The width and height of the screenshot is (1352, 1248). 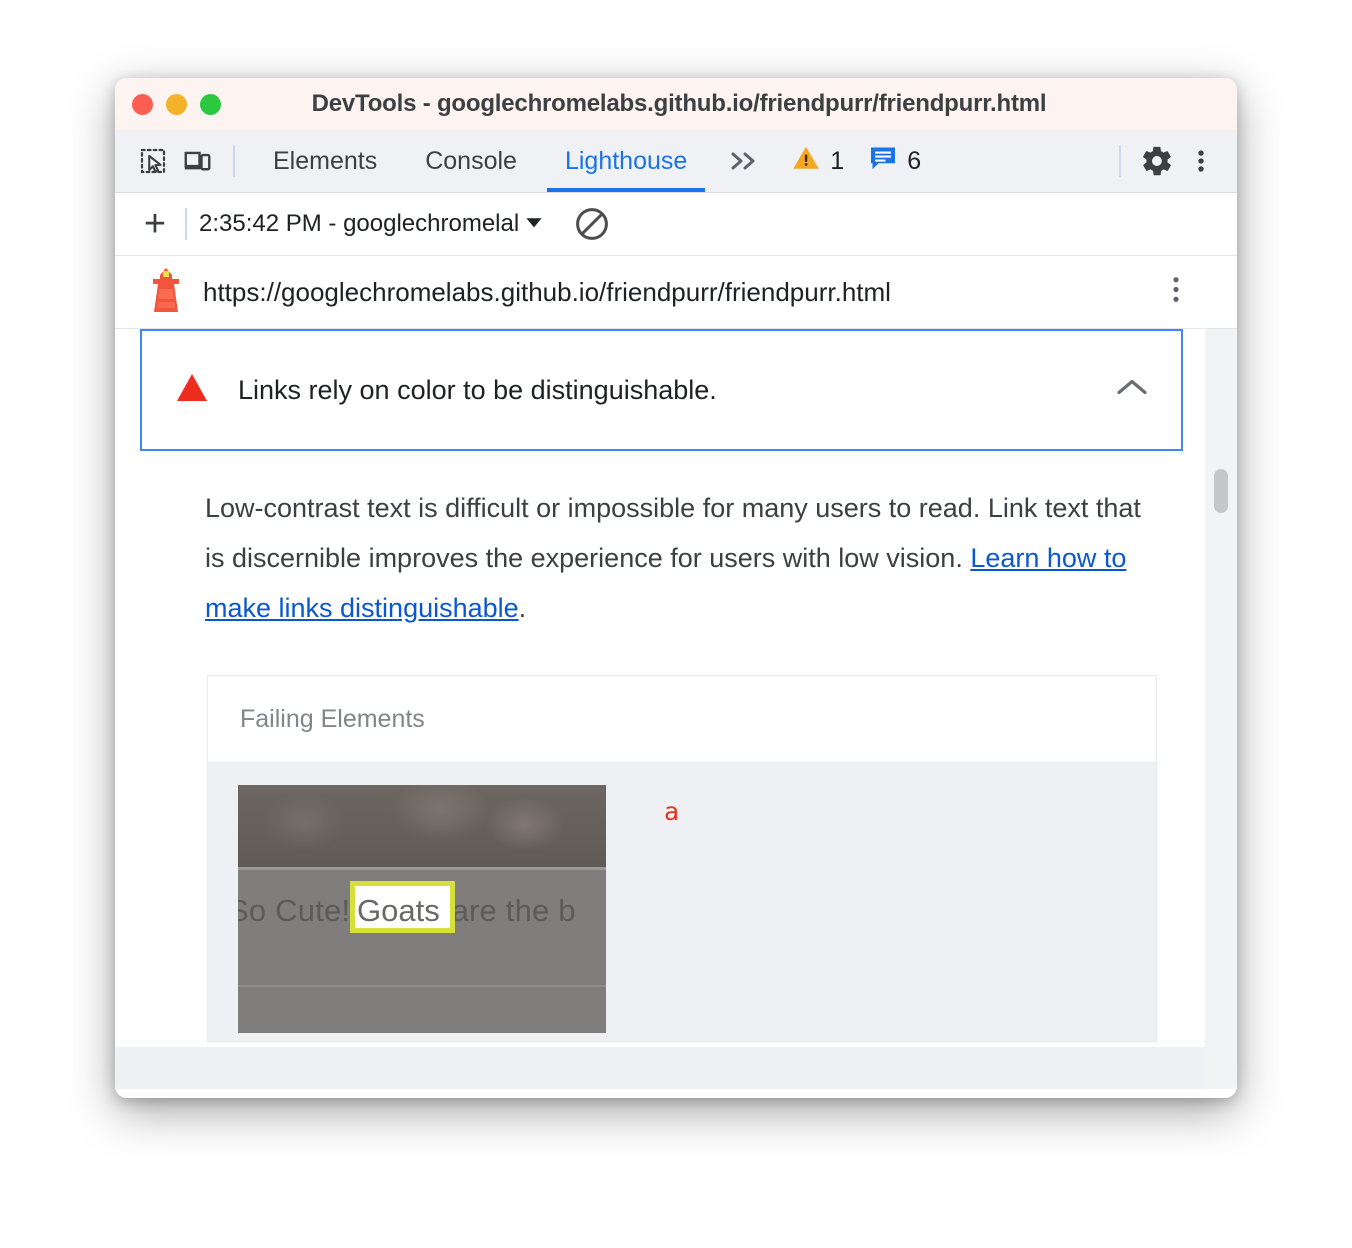 I want to click on close-window-button, so click(x=142, y=104).